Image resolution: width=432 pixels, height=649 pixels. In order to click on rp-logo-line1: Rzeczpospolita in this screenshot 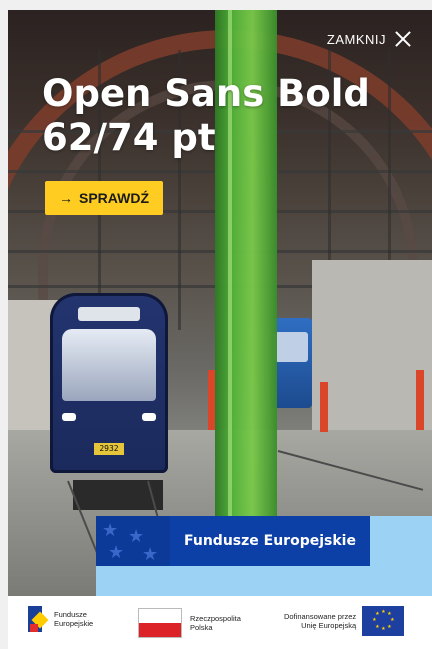, I will do `click(215, 618)`.